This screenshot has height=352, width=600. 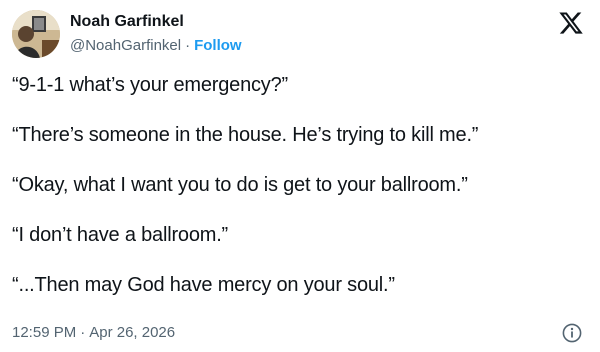 I want to click on follow-link: Follow, so click(x=218, y=45).